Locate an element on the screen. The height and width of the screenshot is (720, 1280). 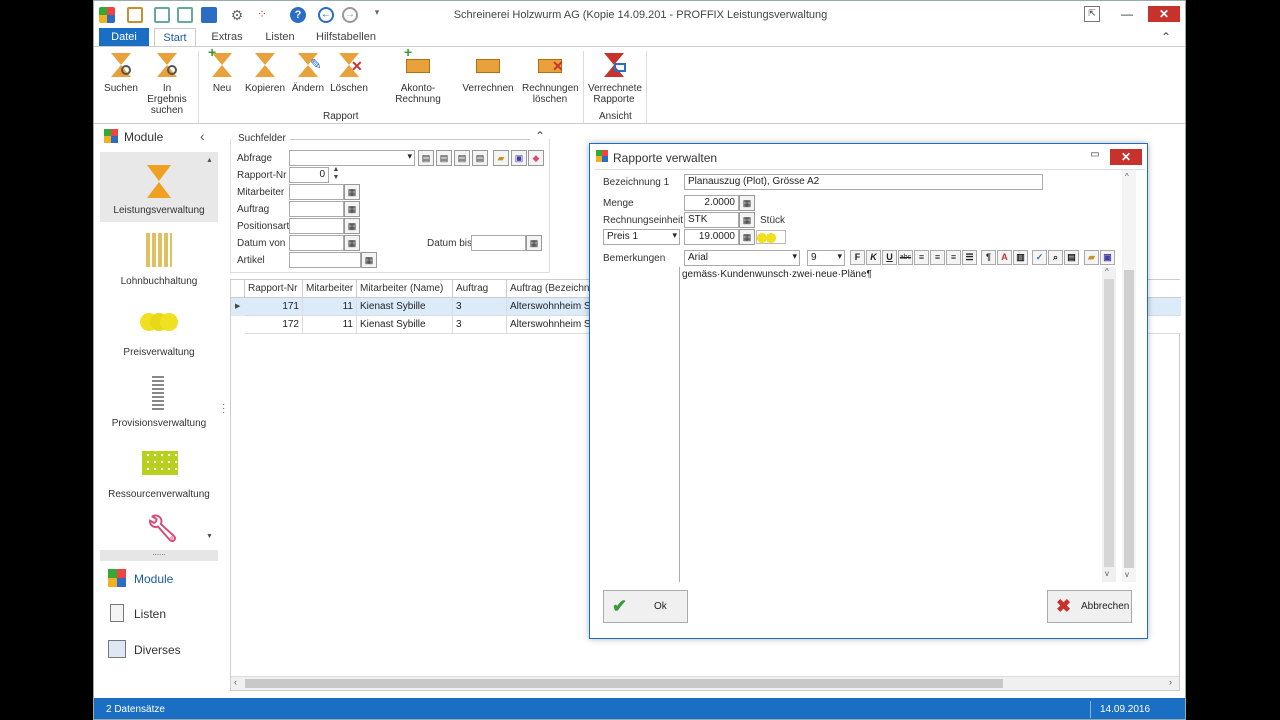
font-size-select: 9 ▾ is located at coordinates (826, 258).